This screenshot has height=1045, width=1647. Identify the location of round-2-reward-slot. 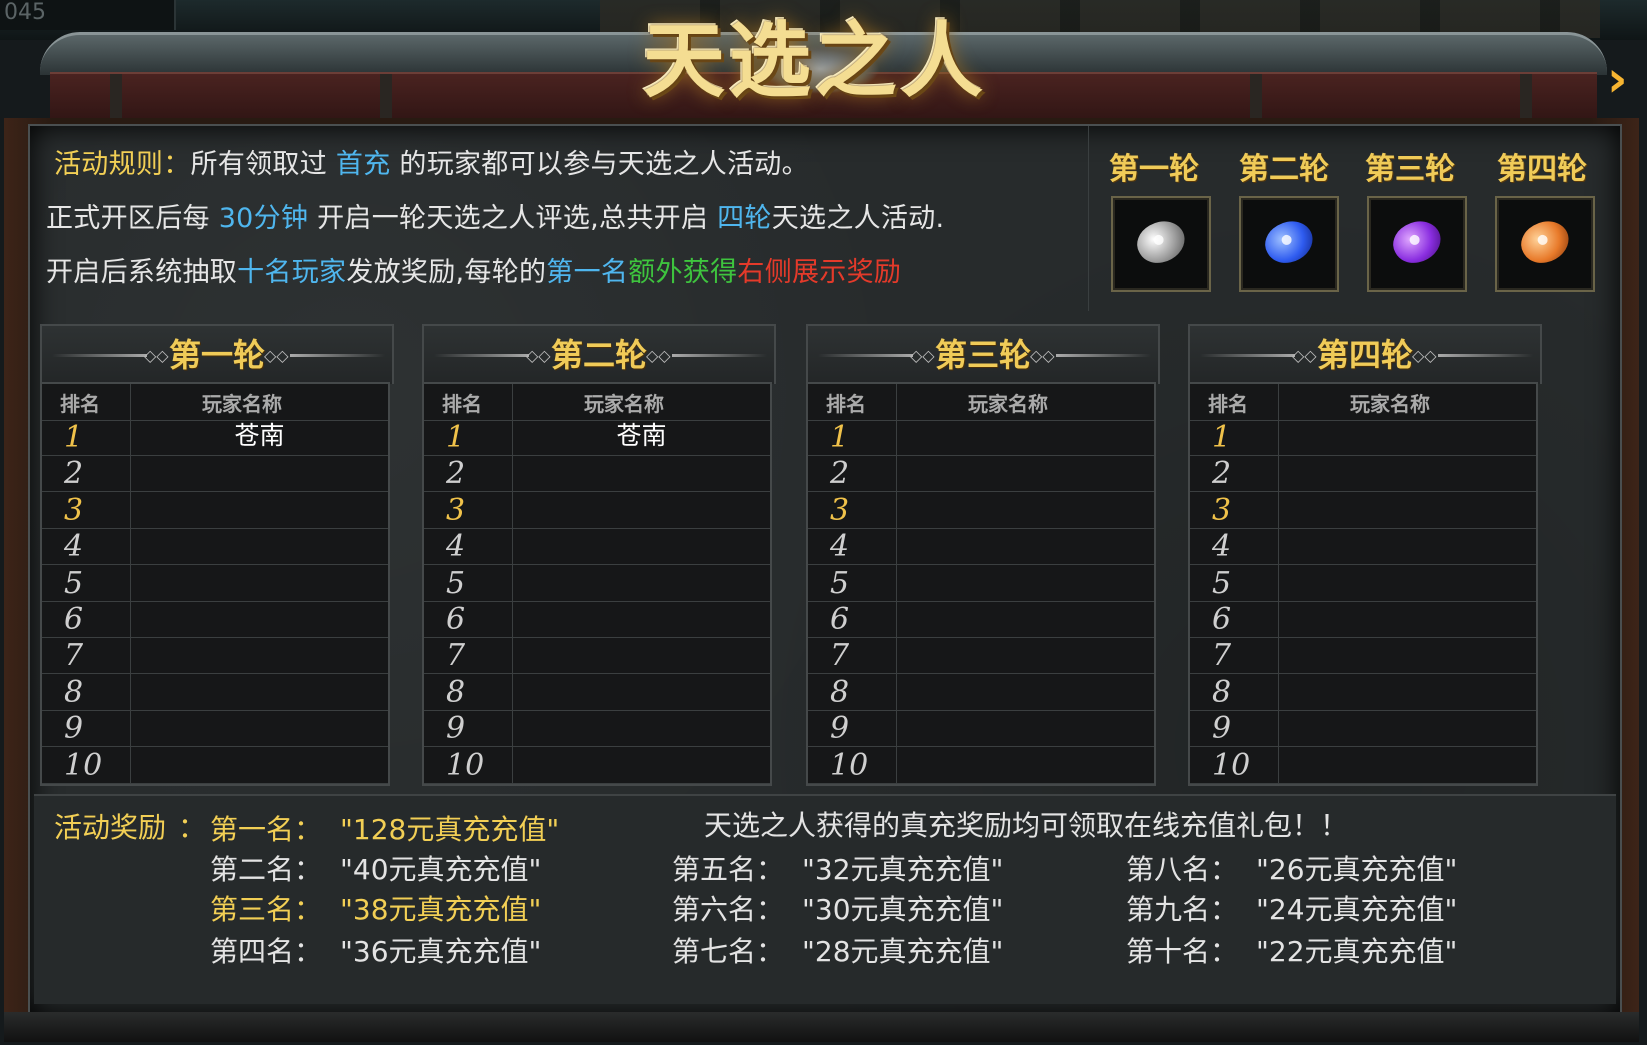
(1289, 244).